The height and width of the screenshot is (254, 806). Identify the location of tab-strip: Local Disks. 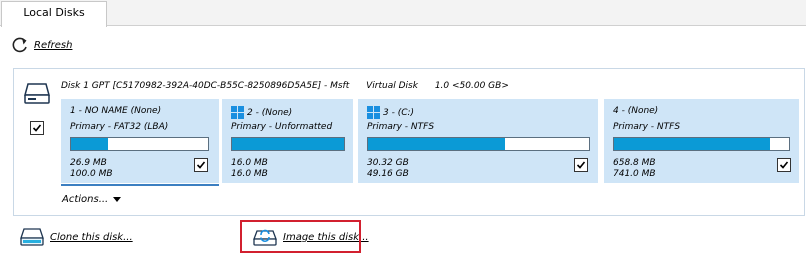
(403, 13).